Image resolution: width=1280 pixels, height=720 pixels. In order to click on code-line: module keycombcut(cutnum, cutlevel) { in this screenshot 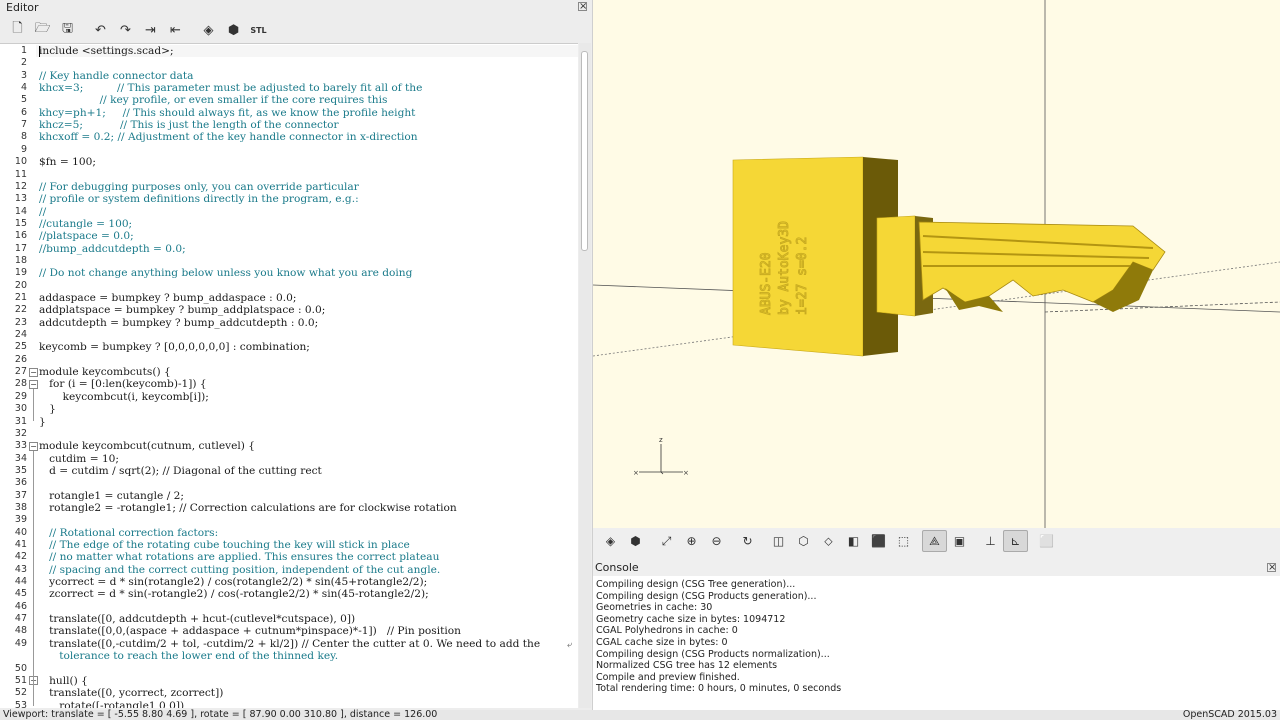, I will do `click(147, 446)`.